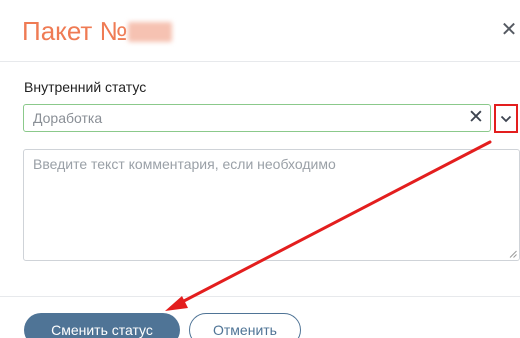 The height and width of the screenshot is (338, 520). What do you see at coordinates (513, 254) in the screenshot?
I see `resize-handle-icon` at bounding box center [513, 254].